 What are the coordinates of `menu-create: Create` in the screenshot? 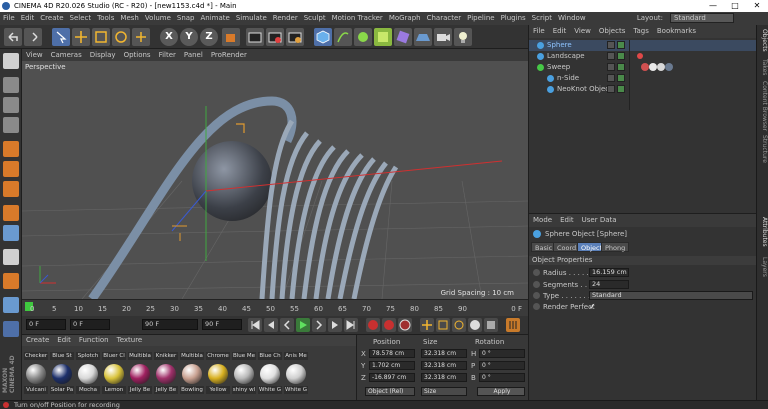 It's located at (51, 18).